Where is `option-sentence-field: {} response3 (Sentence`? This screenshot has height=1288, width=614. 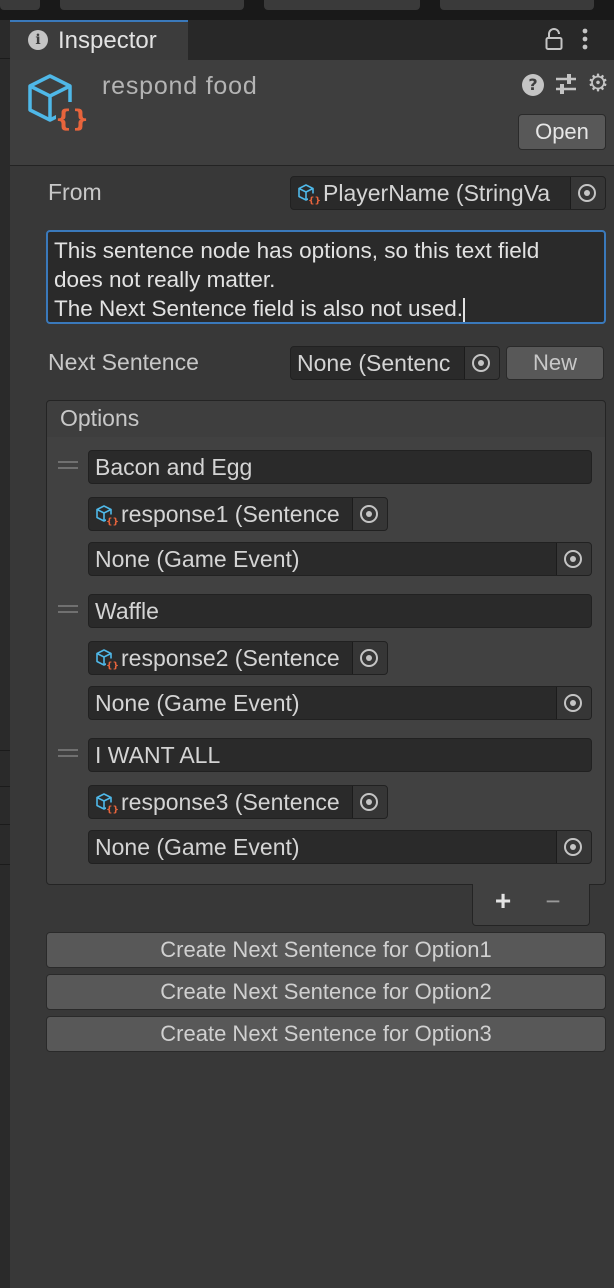 option-sentence-field: {} response3 (Sentence is located at coordinates (238, 802).